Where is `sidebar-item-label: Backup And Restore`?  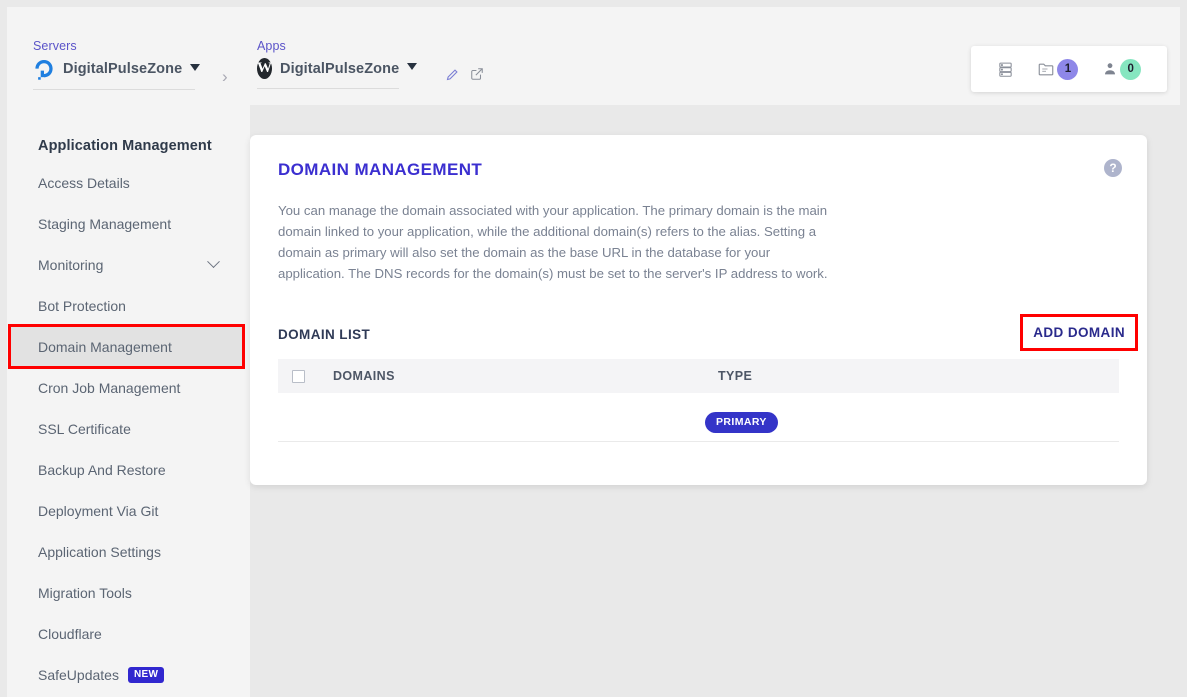
sidebar-item-label: Backup And Restore is located at coordinates (102, 469).